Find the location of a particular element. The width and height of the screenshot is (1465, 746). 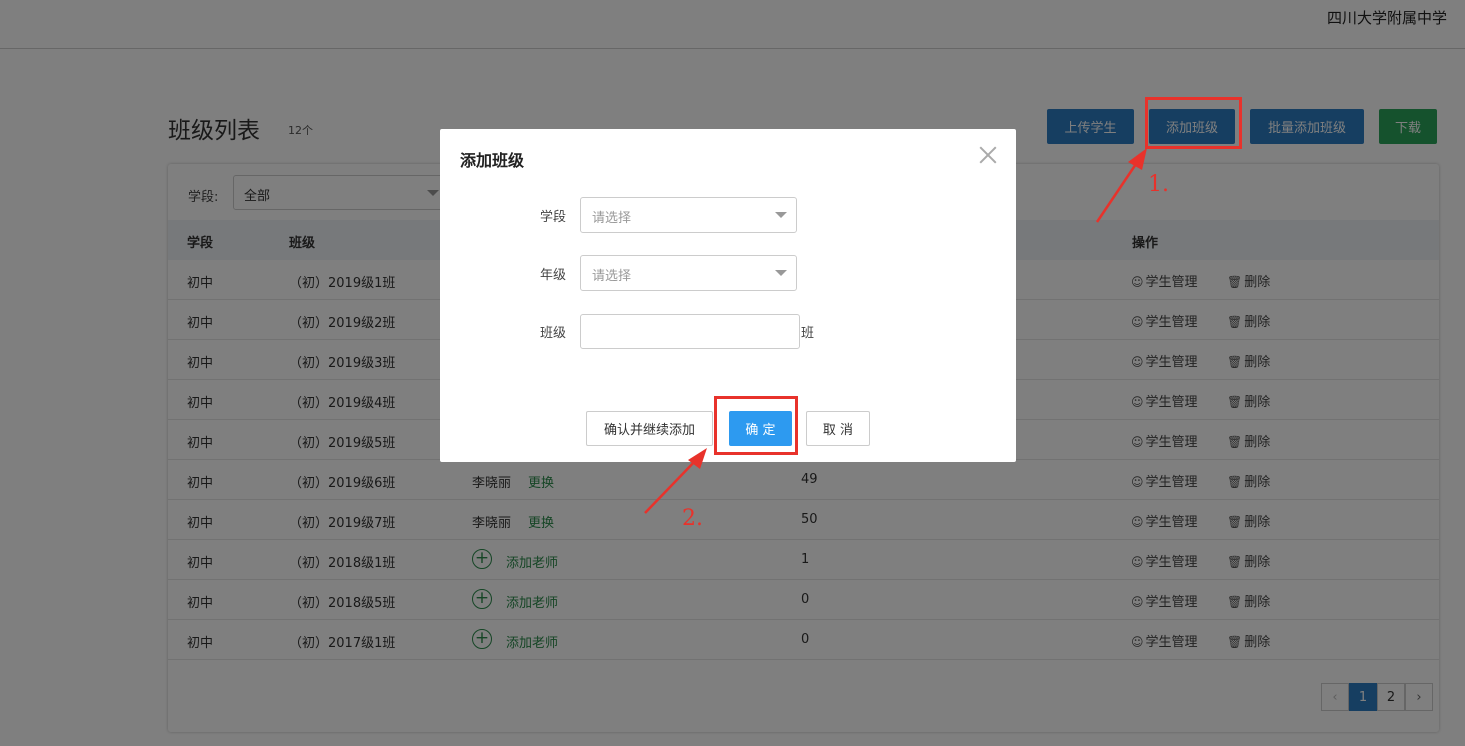

stage-label: 学段 is located at coordinates (553, 217).